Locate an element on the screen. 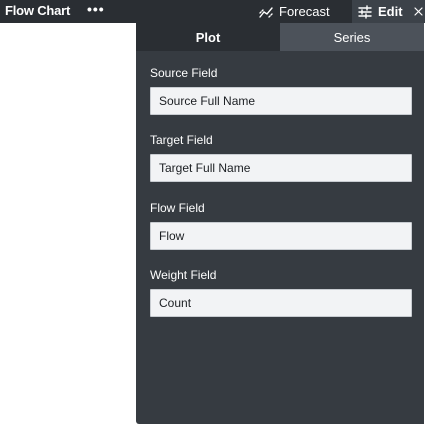 This screenshot has width=425, height=425. weight-field-input is located at coordinates (281, 303).